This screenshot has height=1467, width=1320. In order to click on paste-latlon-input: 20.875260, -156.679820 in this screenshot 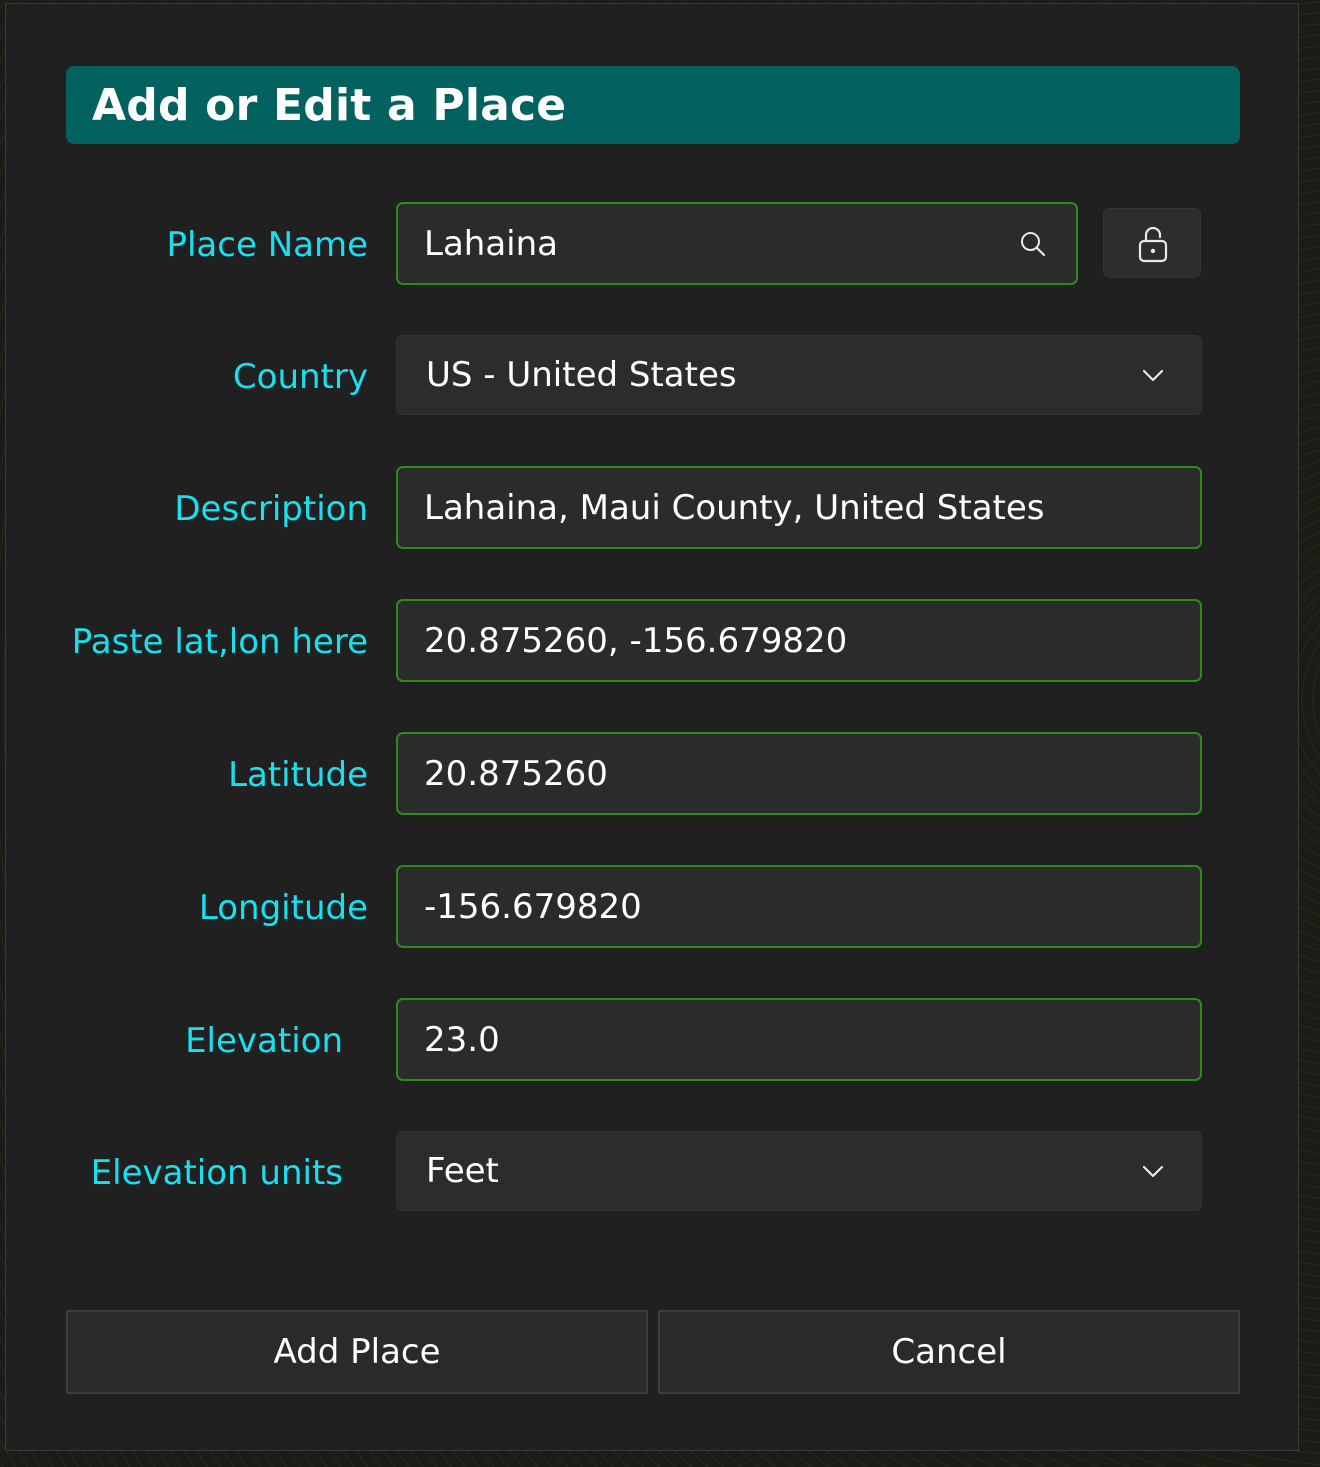, I will do `click(799, 640)`.